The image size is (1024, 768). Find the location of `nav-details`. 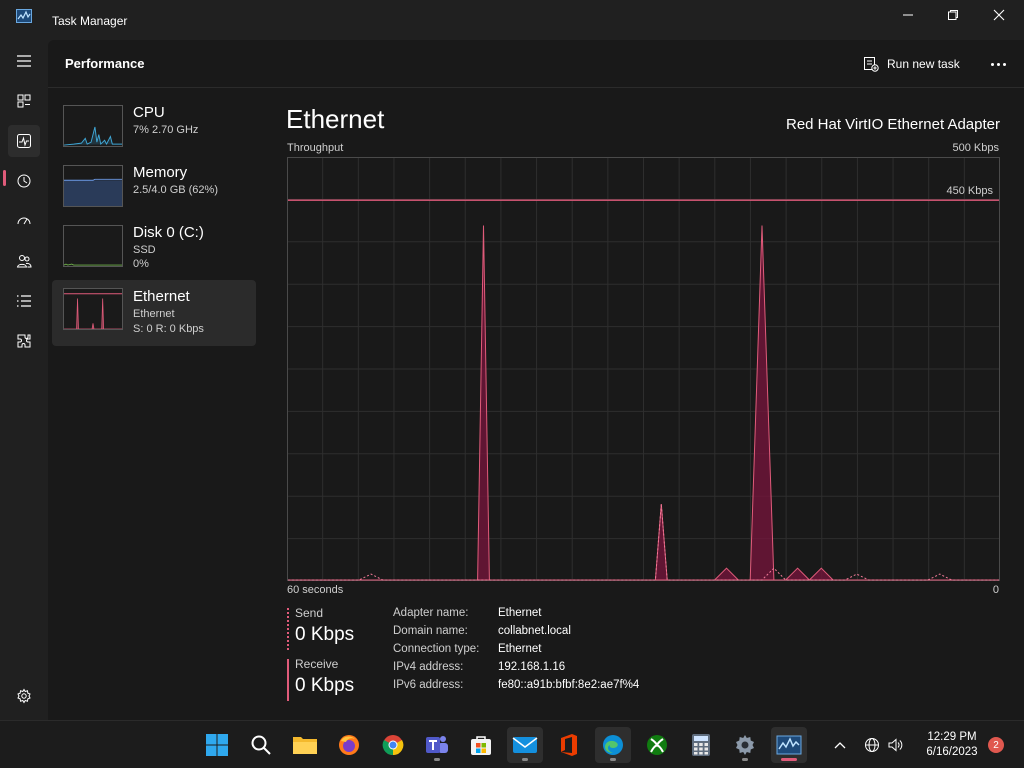

nav-details is located at coordinates (24, 301).